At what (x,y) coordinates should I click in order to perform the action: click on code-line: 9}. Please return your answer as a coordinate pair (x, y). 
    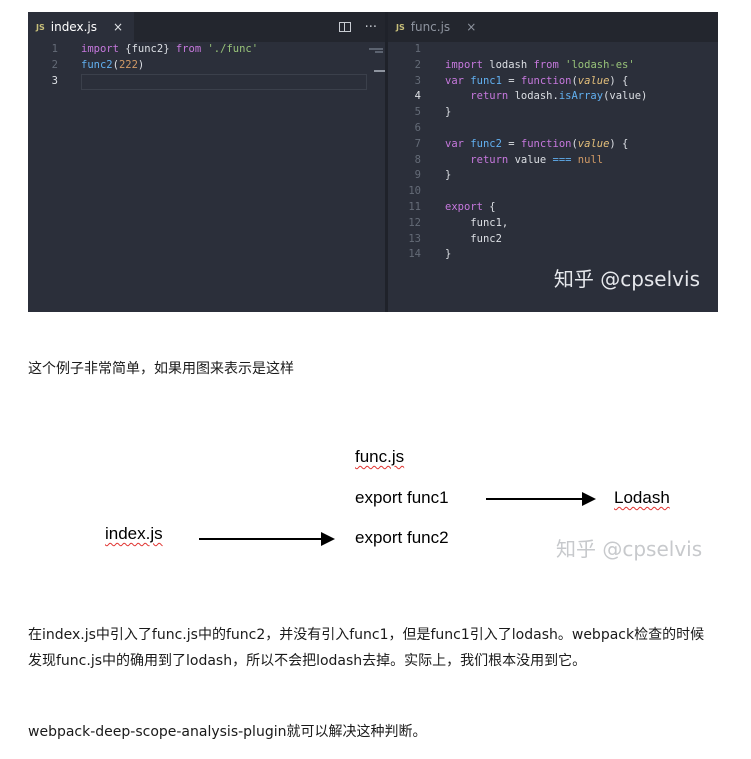
    Looking at the image, I should click on (553, 176).